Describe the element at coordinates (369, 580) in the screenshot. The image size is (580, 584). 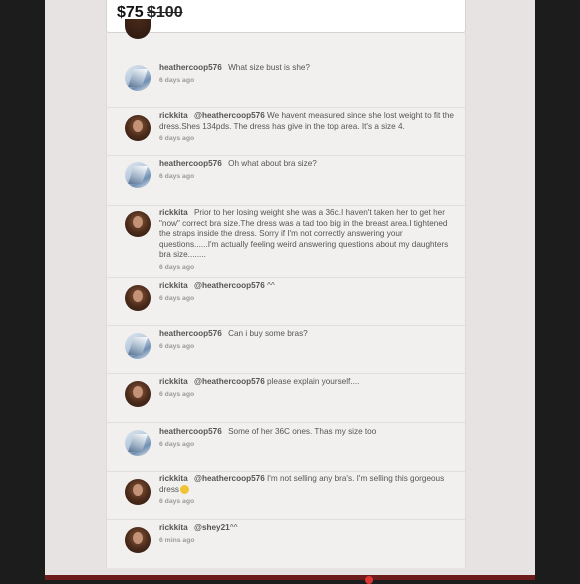
I see `notification-dot` at that location.